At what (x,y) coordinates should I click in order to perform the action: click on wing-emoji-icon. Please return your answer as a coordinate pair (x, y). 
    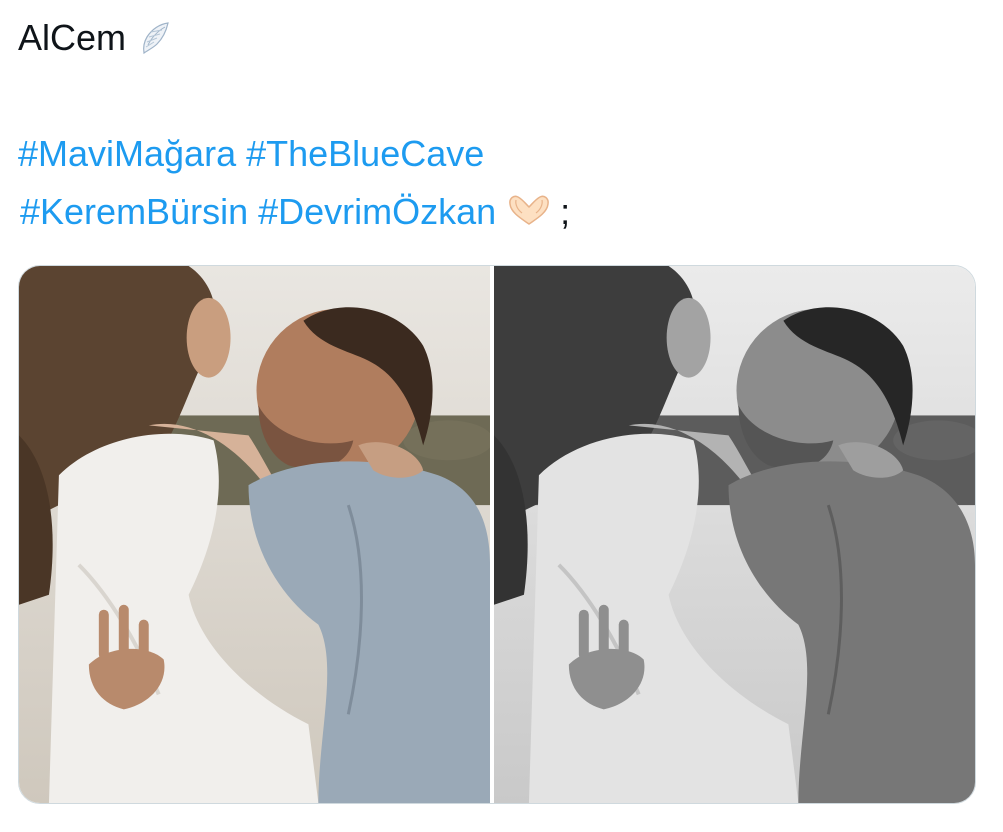
    Looking at the image, I should click on (156, 38).